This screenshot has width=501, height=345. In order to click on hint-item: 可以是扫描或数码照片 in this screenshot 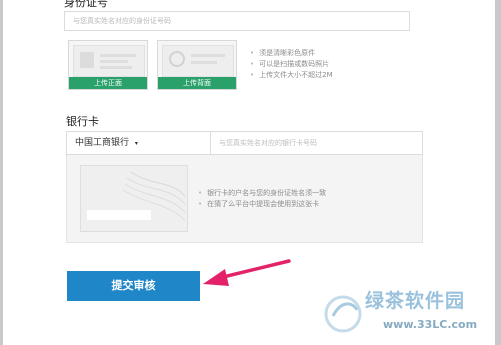, I will do `click(291, 64)`.